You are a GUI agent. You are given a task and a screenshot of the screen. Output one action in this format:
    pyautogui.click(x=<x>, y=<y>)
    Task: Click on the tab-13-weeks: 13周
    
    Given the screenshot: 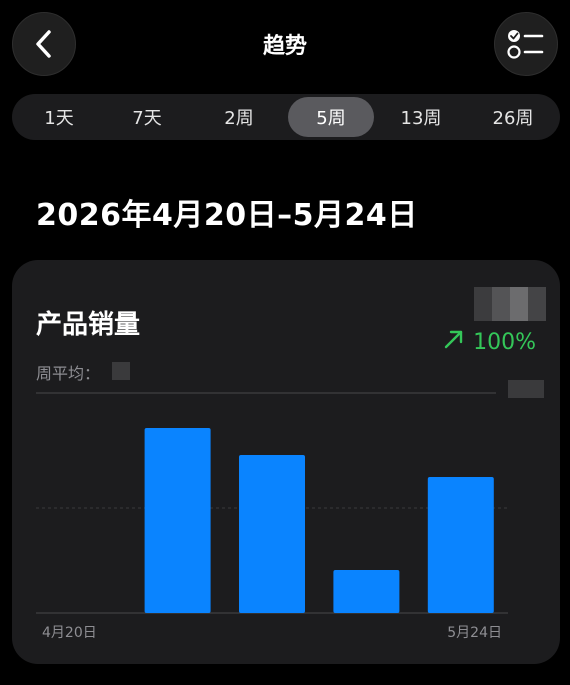 What is the action you would take?
    pyautogui.click(x=421, y=117)
    